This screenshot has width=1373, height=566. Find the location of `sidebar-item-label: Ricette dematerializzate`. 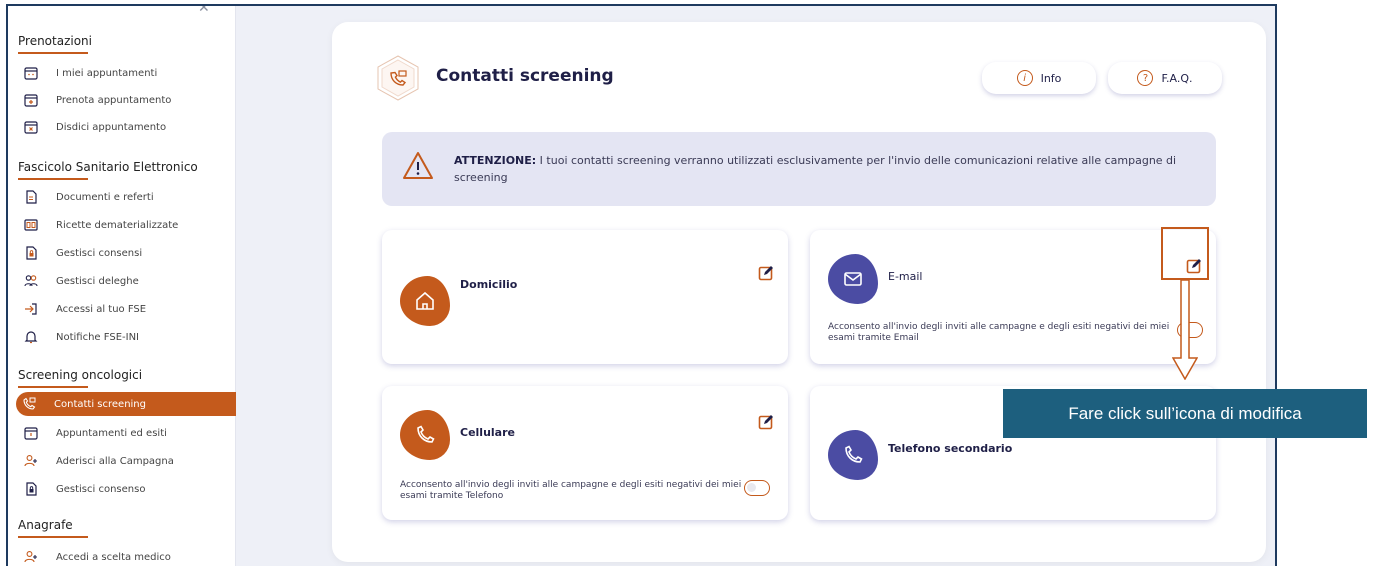

sidebar-item-label: Ricette dematerializzate is located at coordinates (117, 225).